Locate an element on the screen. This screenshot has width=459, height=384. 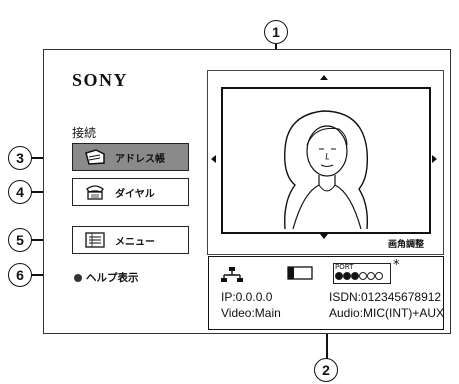
address-book-label: アドレス帳 is located at coordinates (140, 159).